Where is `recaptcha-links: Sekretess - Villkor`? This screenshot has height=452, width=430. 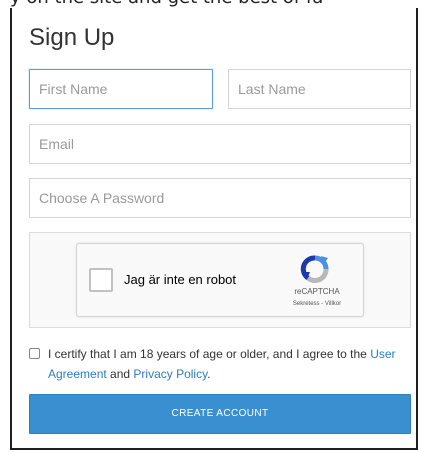 recaptcha-links: Sekretess - Villkor is located at coordinates (317, 304).